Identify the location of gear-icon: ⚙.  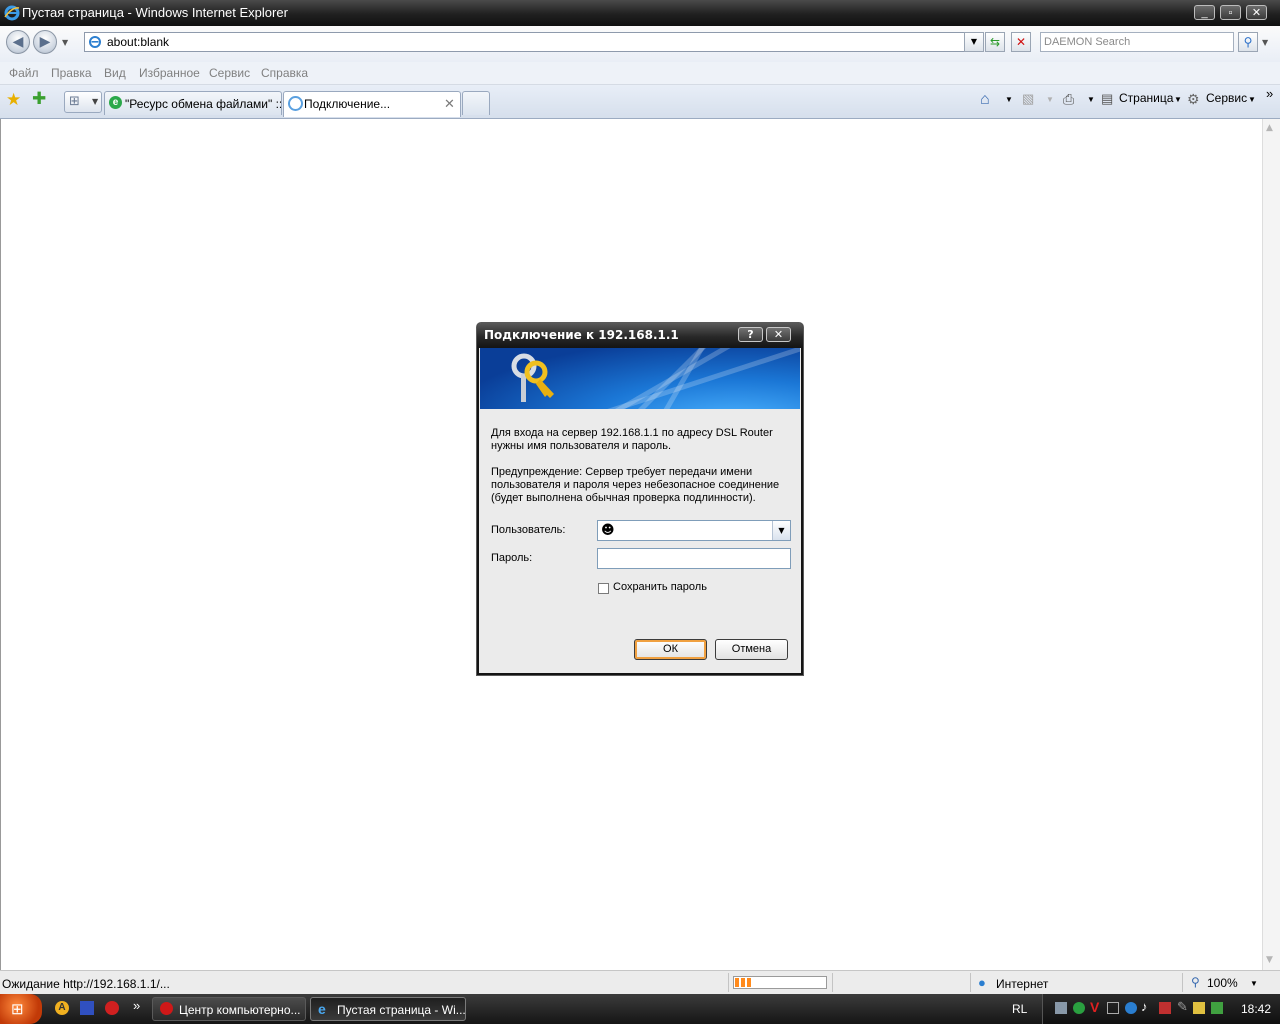
(1193, 99).